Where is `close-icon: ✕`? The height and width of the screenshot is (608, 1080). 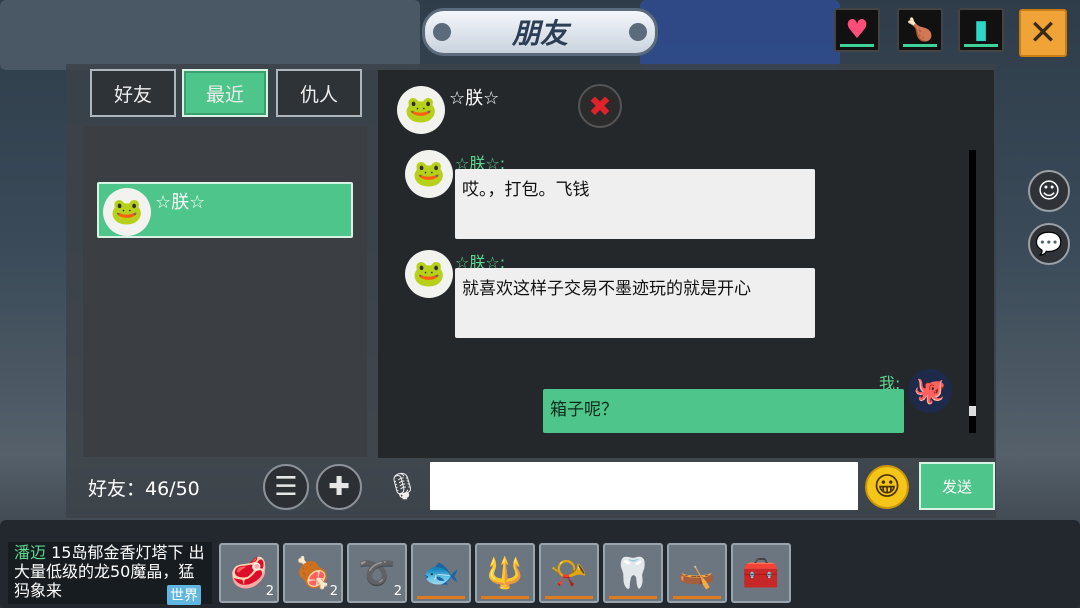 close-icon: ✕ is located at coordinates (1043, 33).